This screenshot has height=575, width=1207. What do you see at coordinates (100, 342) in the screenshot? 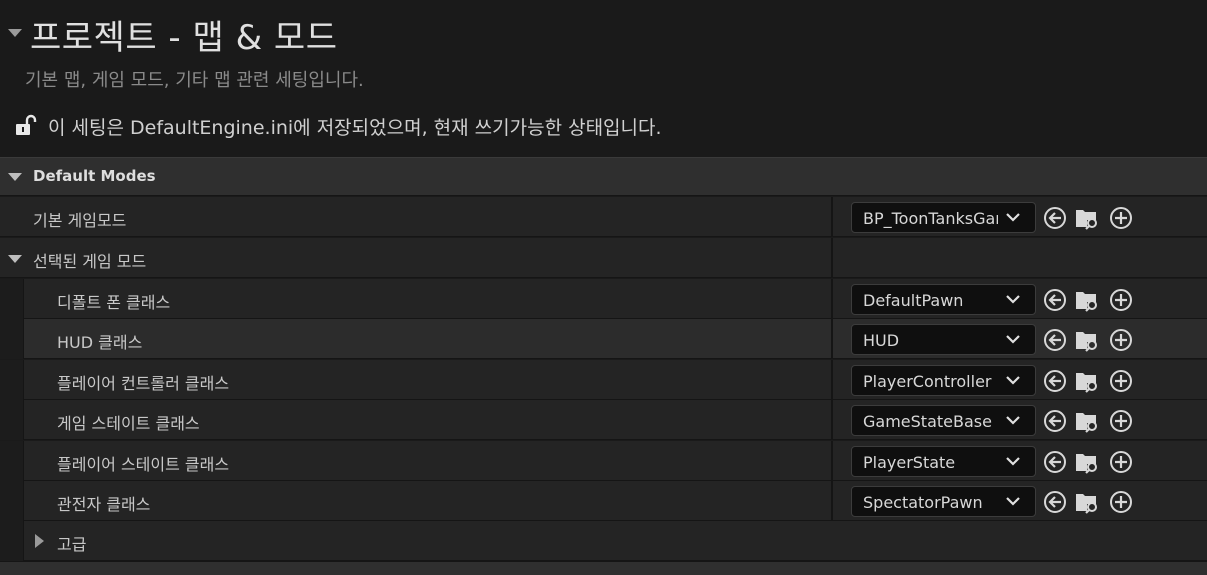
I see `class-row-label: HUD 클래스` at bounding box center [100, 342].